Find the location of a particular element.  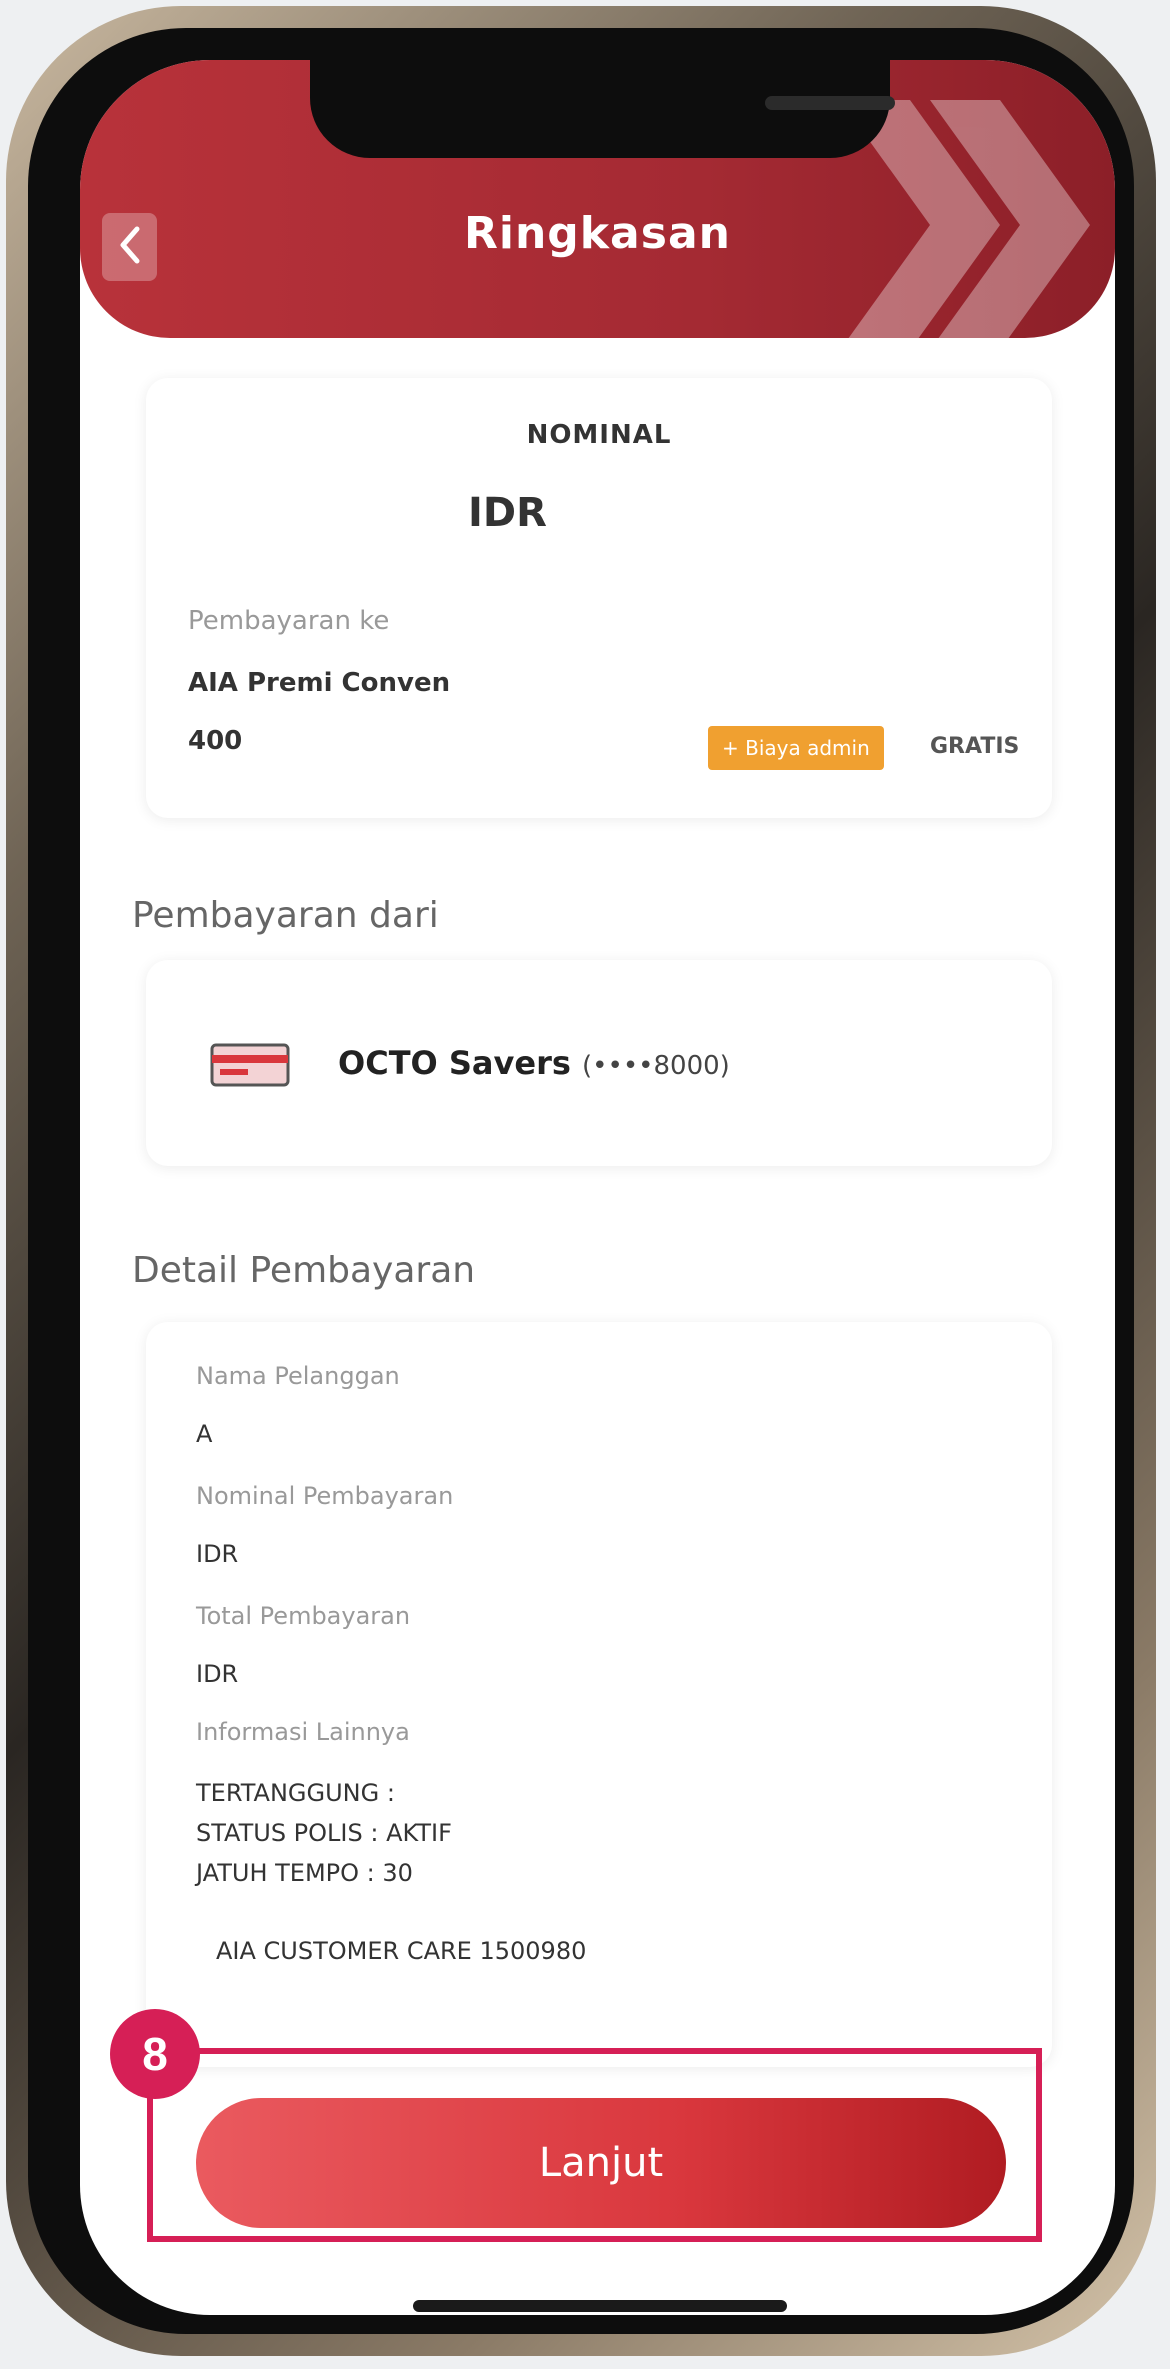

source-account-card: OCTO Savers (••••8000) is located at coordinates (599, 1063).